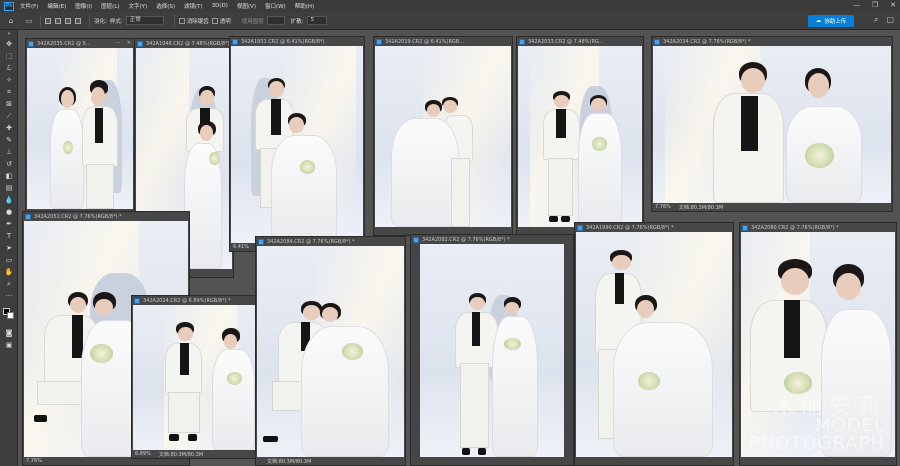  Describe the element at coordinates (9, 44) in the screenshot. I see `move-tool-icon: ✥` at that location.